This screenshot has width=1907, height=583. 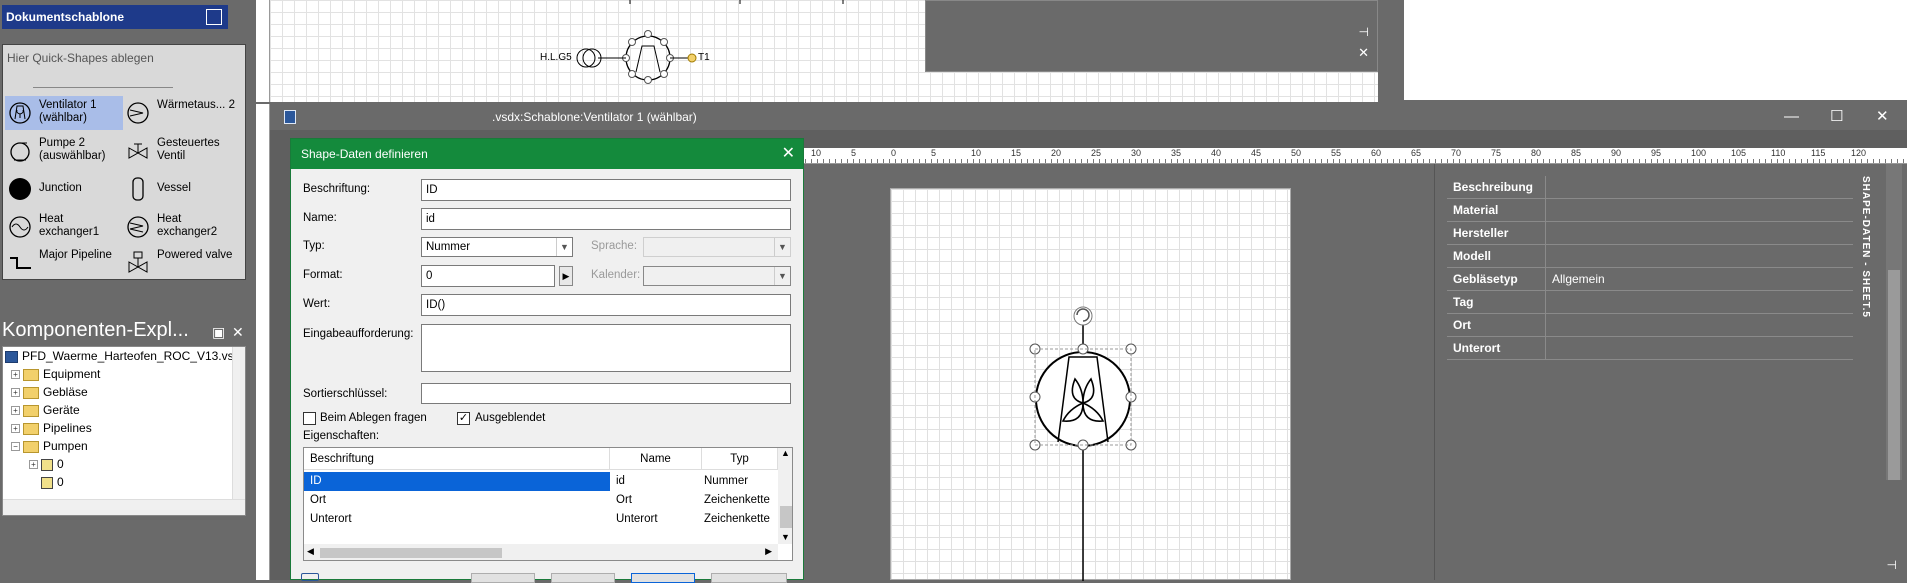 I want to click on scrollbar-thumb, so click(x=786, y=517).